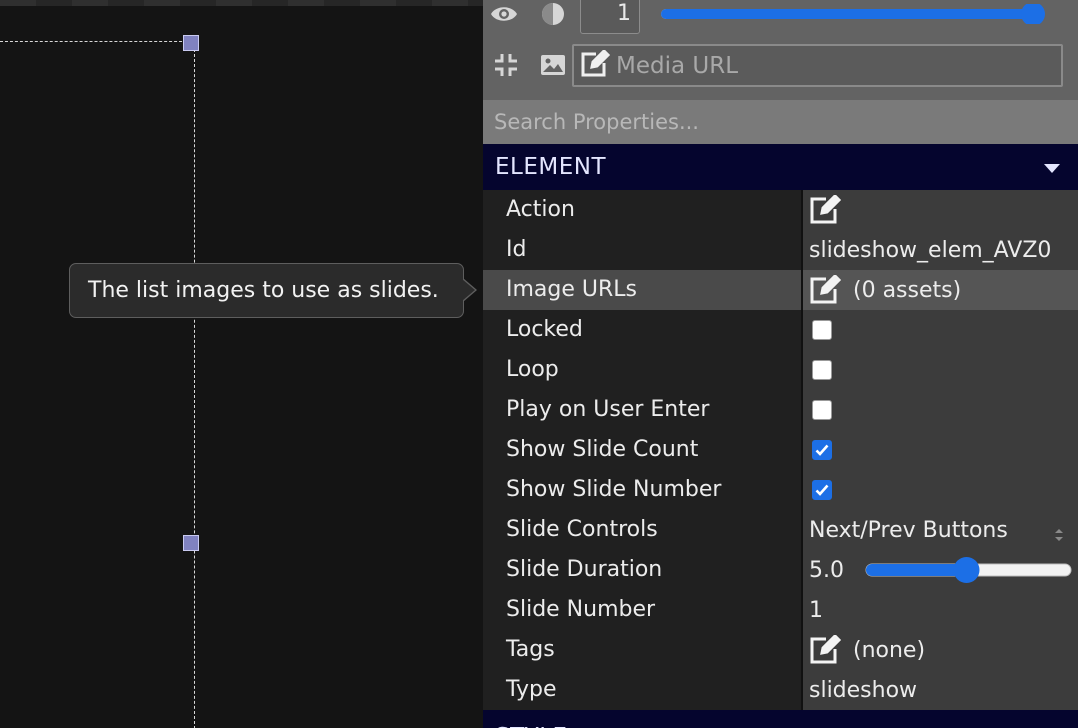  Describe the element at coordinates (908, 530) in the screenshot. I see `select-value: Next/Prev Buttons` at that location.